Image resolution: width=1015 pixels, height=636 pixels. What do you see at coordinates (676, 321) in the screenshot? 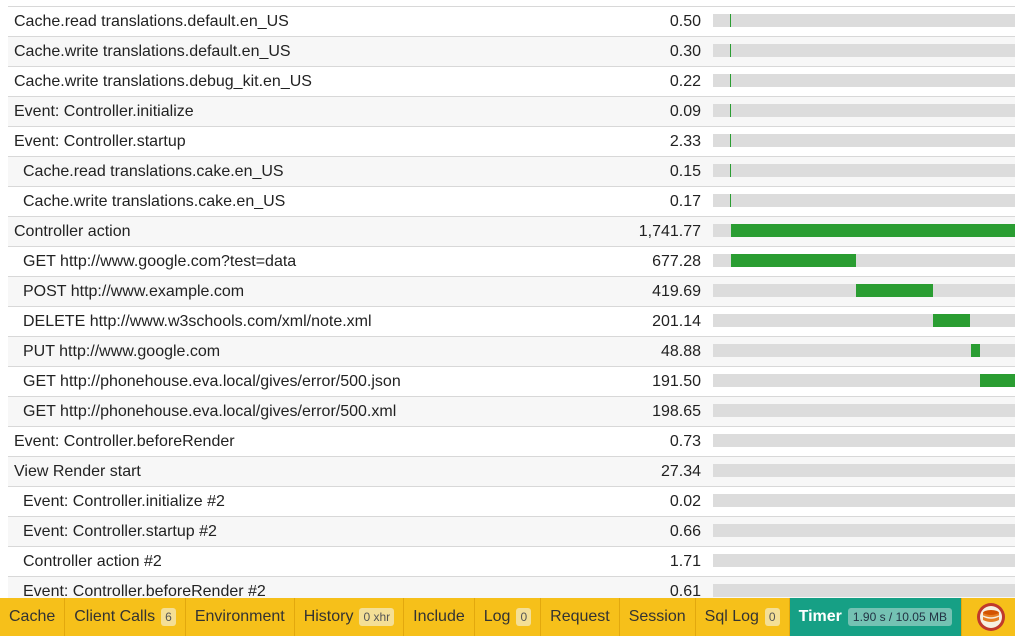
I see `timeline-event-duration: 201.14` at bounding box center [676, 321].